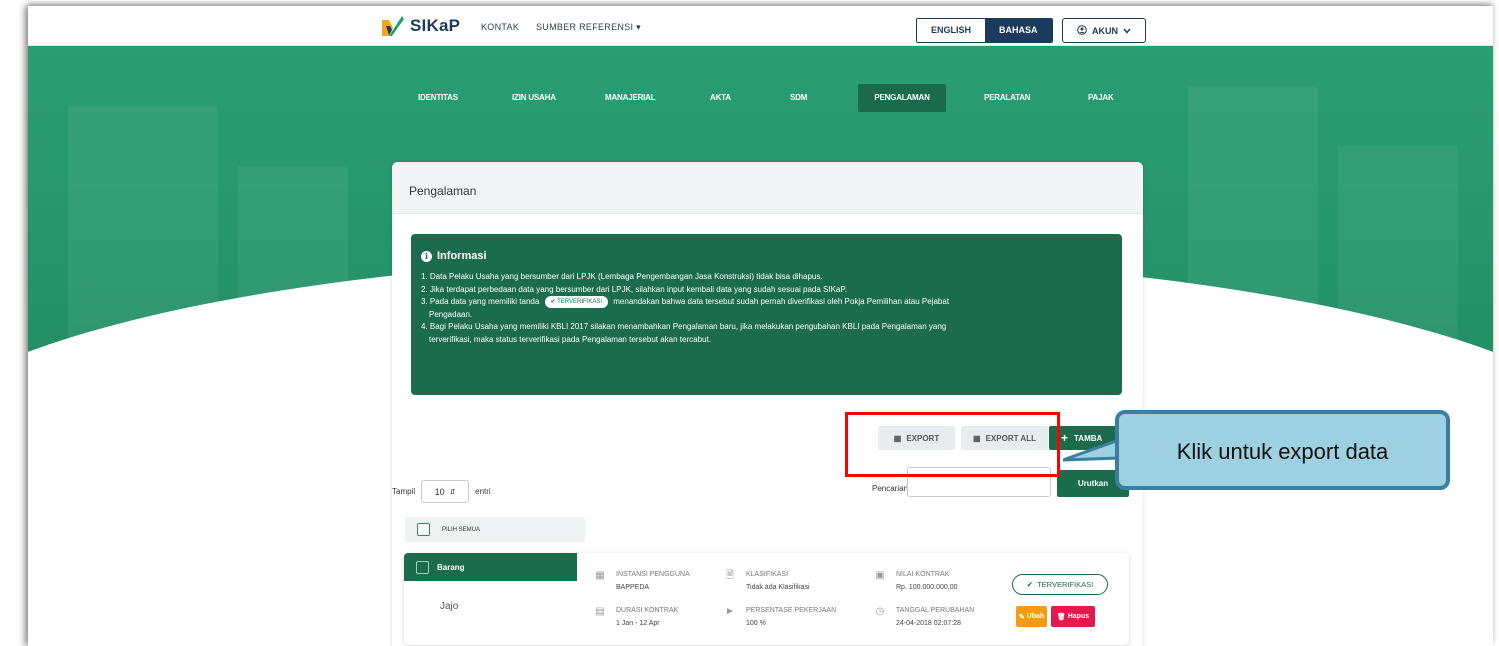 This screenshot has width=1499, height=646. I want to click on tab-pengalaman: PENGALAMAN, so click(902, 98).